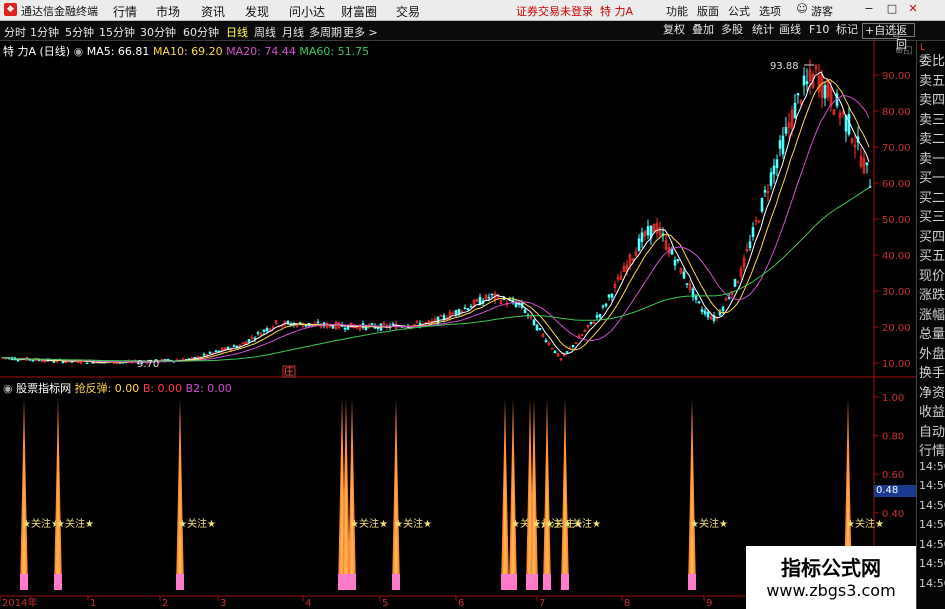  I want to click on x-tick-label: 4, so click(308, 603).